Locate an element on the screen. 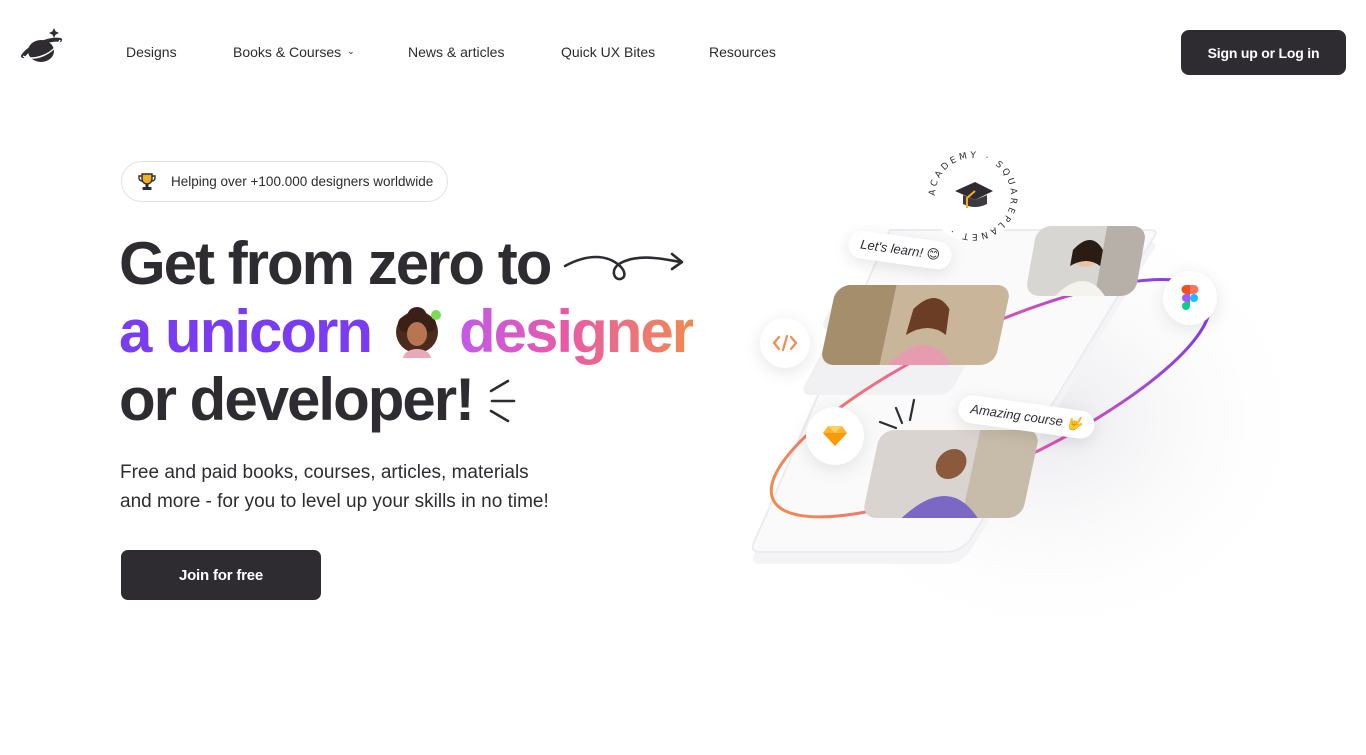  code-icon is located at coordinates (785, 343).